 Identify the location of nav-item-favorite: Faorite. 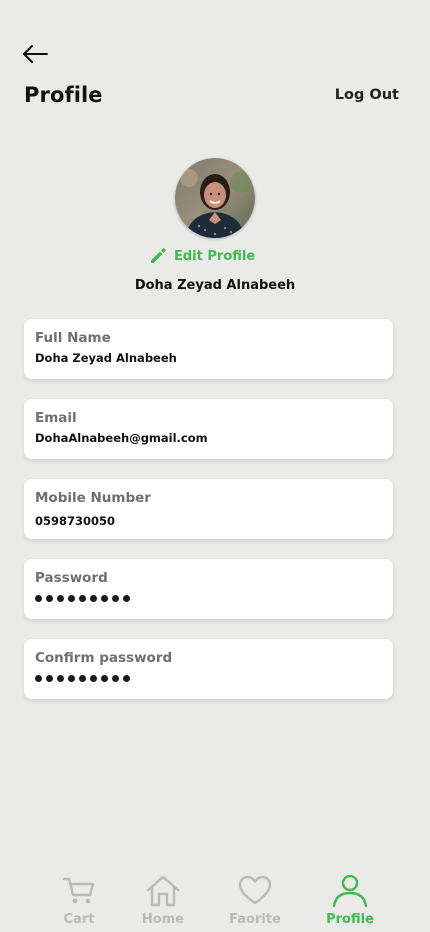
(255, 902).